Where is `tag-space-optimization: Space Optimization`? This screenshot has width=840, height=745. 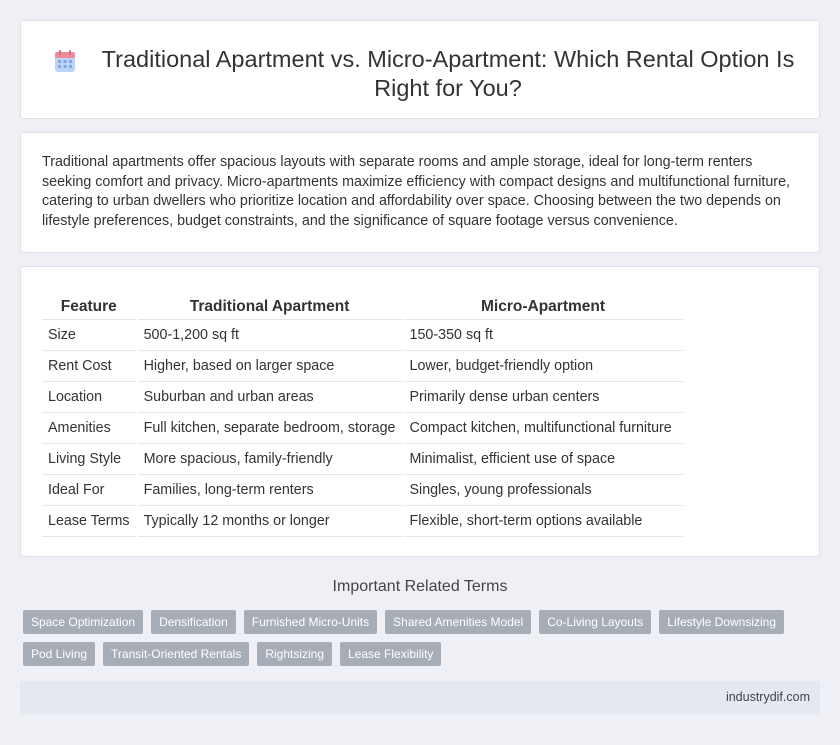 tag-space-optimization: Space Optimization is located at coordinates (83, 622).